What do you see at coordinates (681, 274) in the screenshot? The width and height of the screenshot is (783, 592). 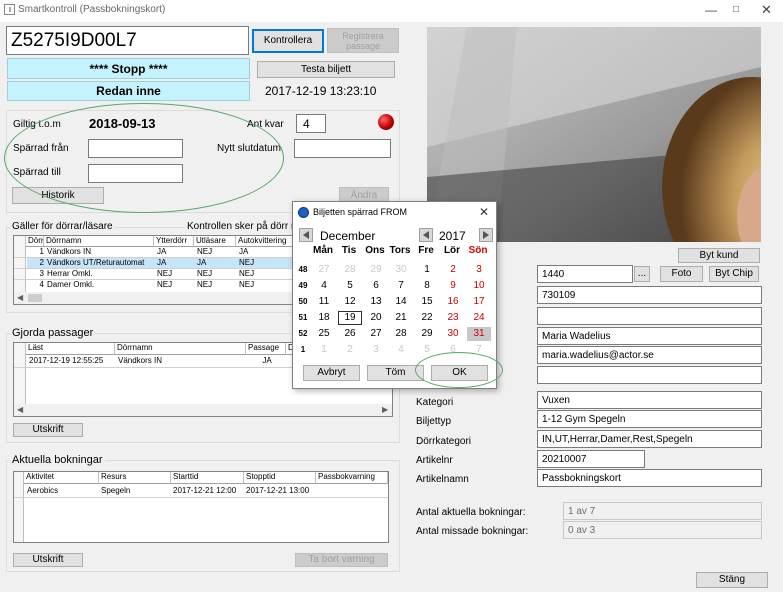 I see `photo-button: Foto` at bounding box center [681, 274].